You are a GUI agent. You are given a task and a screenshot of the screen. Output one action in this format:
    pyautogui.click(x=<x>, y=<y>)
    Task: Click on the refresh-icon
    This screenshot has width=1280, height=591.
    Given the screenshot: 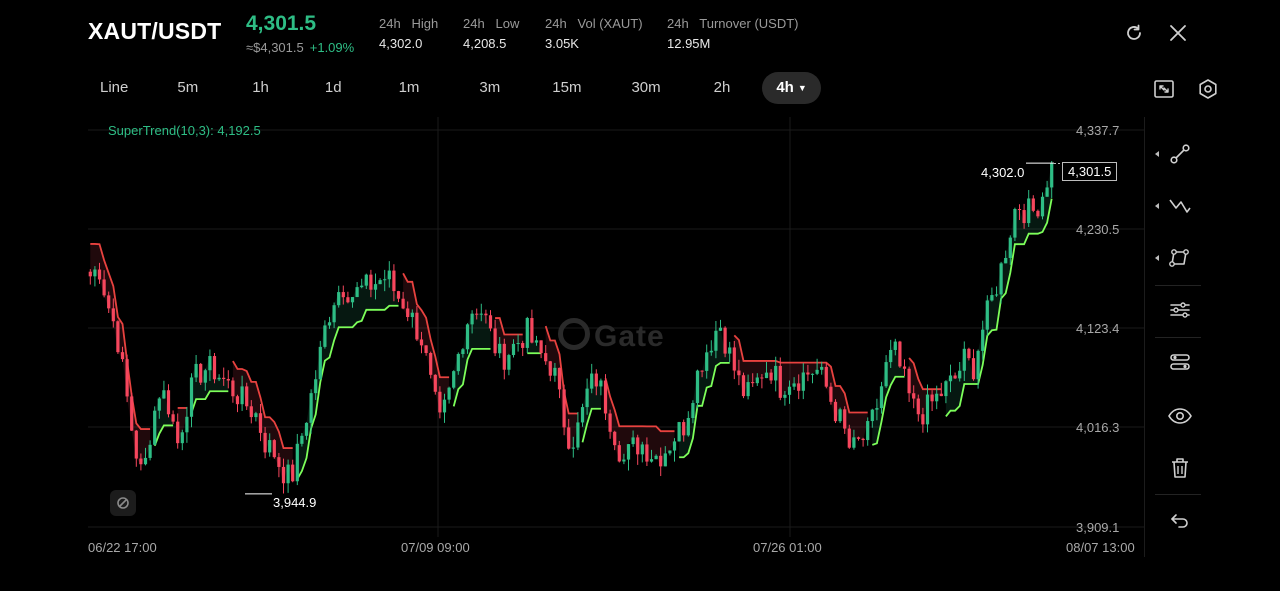 What is the action you would take?
    pyautogui.click(x=1134, y=33)
    